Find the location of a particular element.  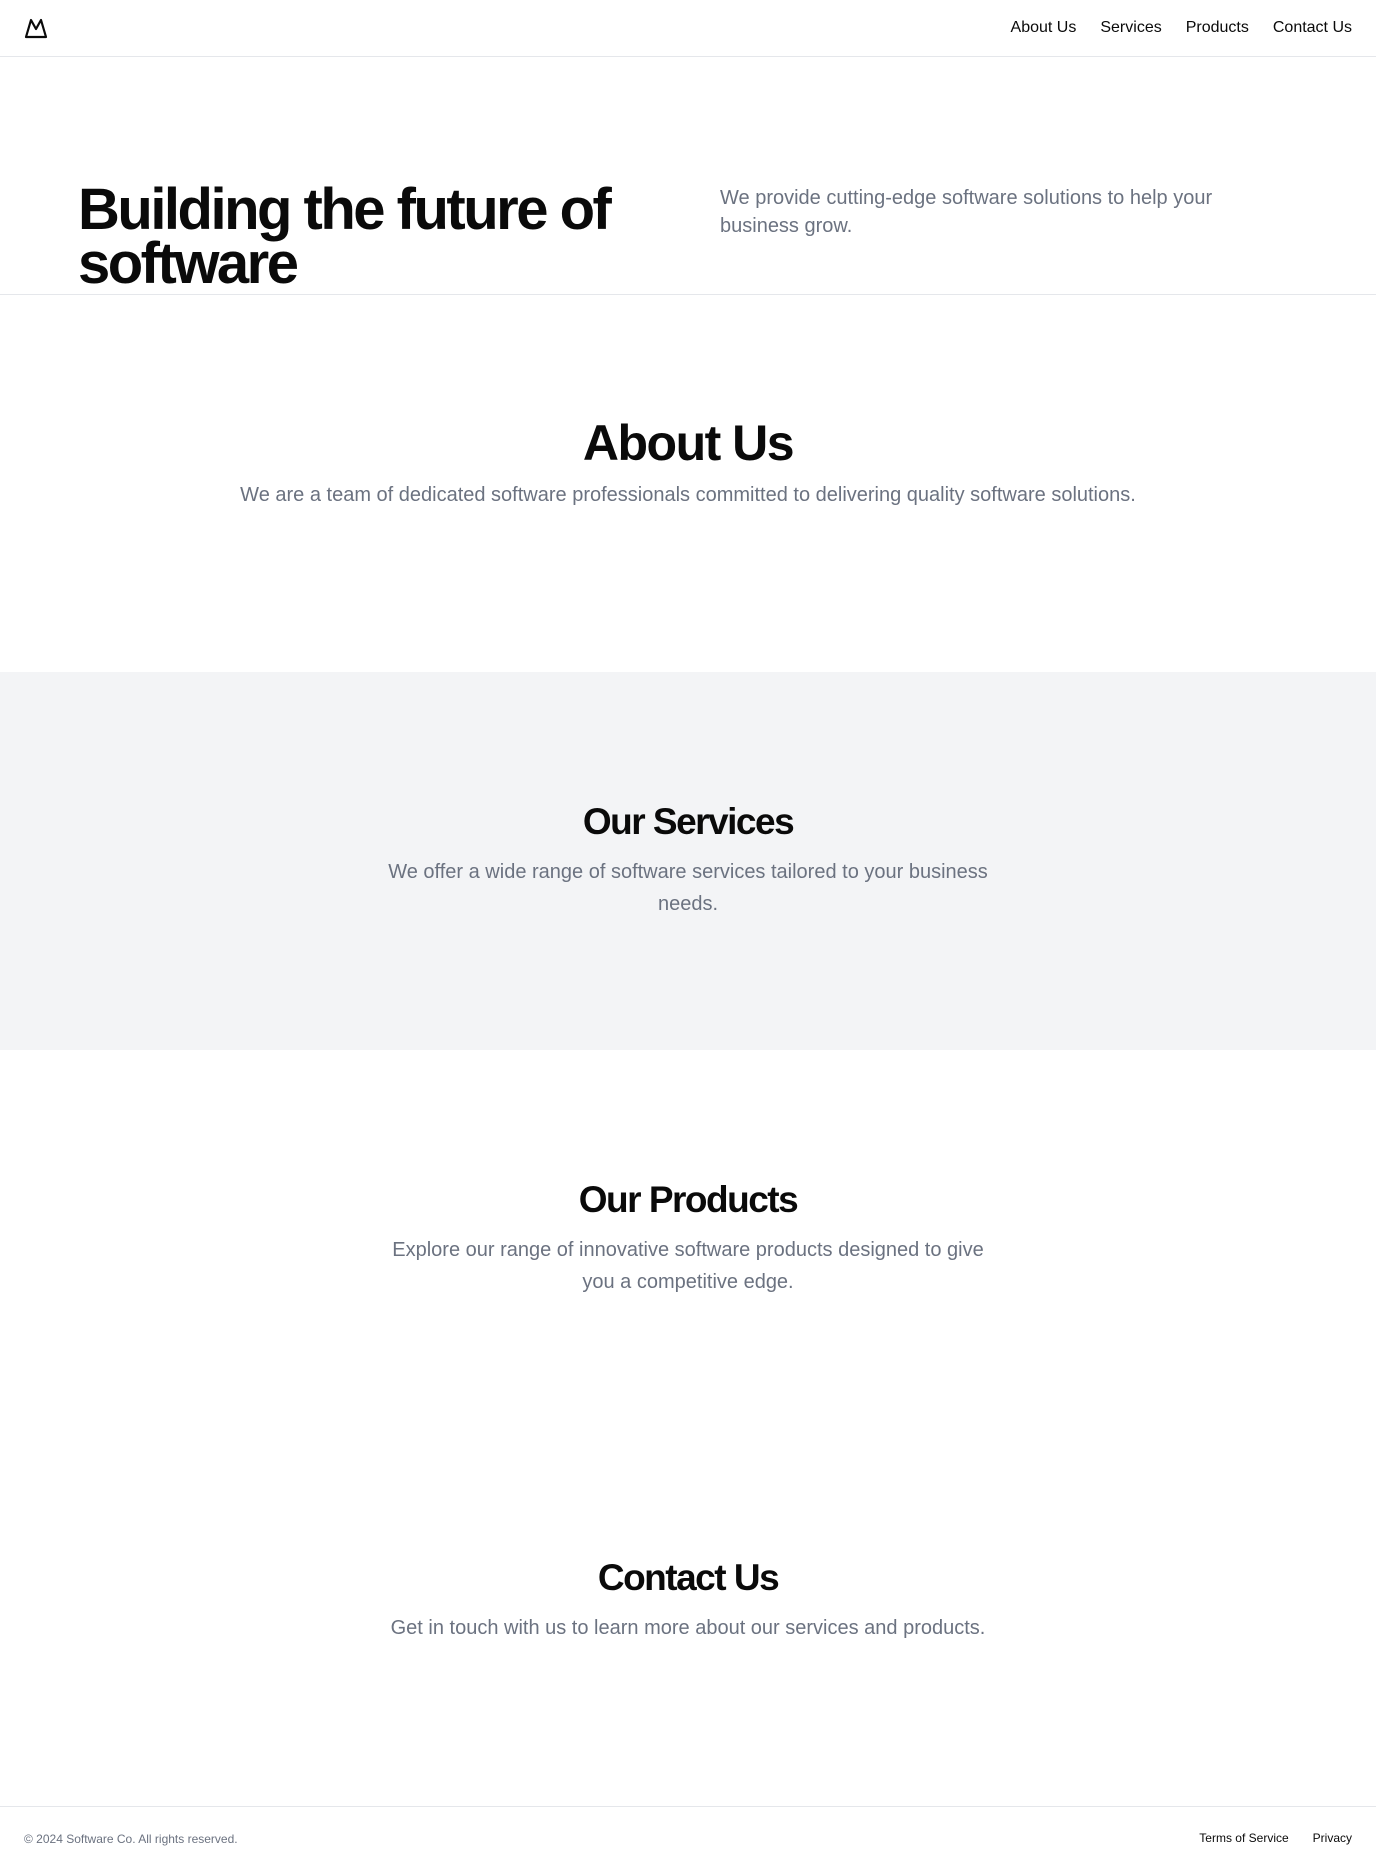

contact-title: Contact Us is located at coordinates (688, 1577).